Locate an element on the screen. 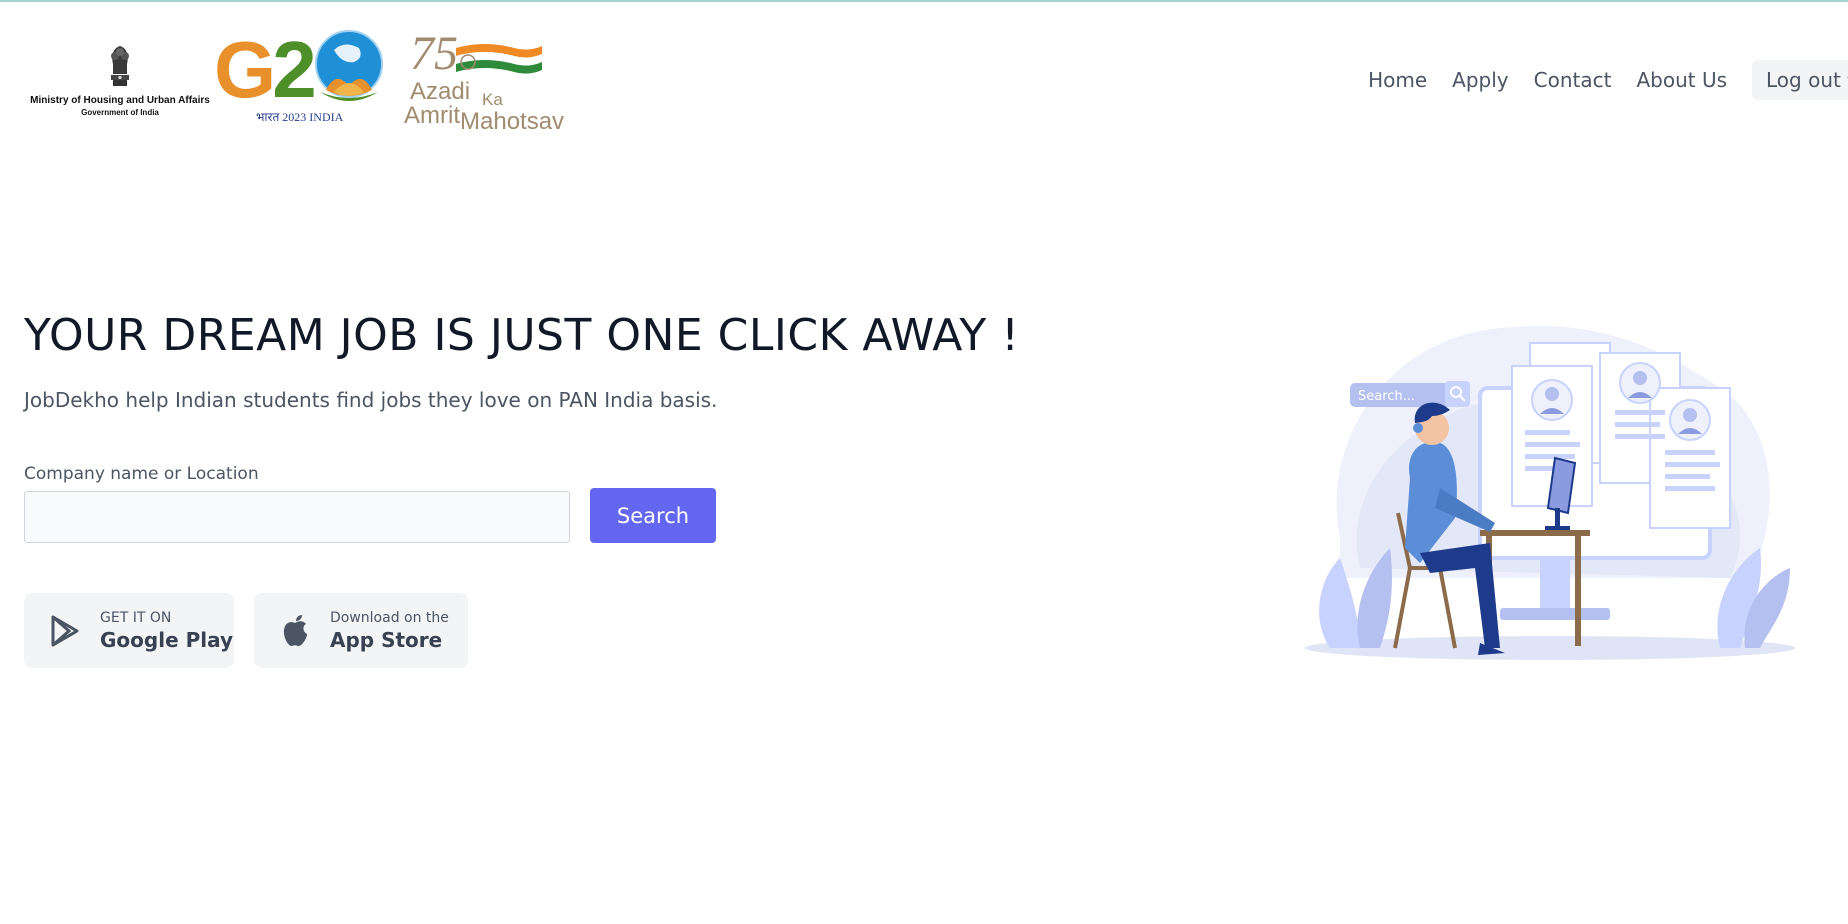 Image resolution: width=1848 pixels, height=924 pixels. logout-dropdown-button: Log out ▾ is located at coordinates (1800, 80).